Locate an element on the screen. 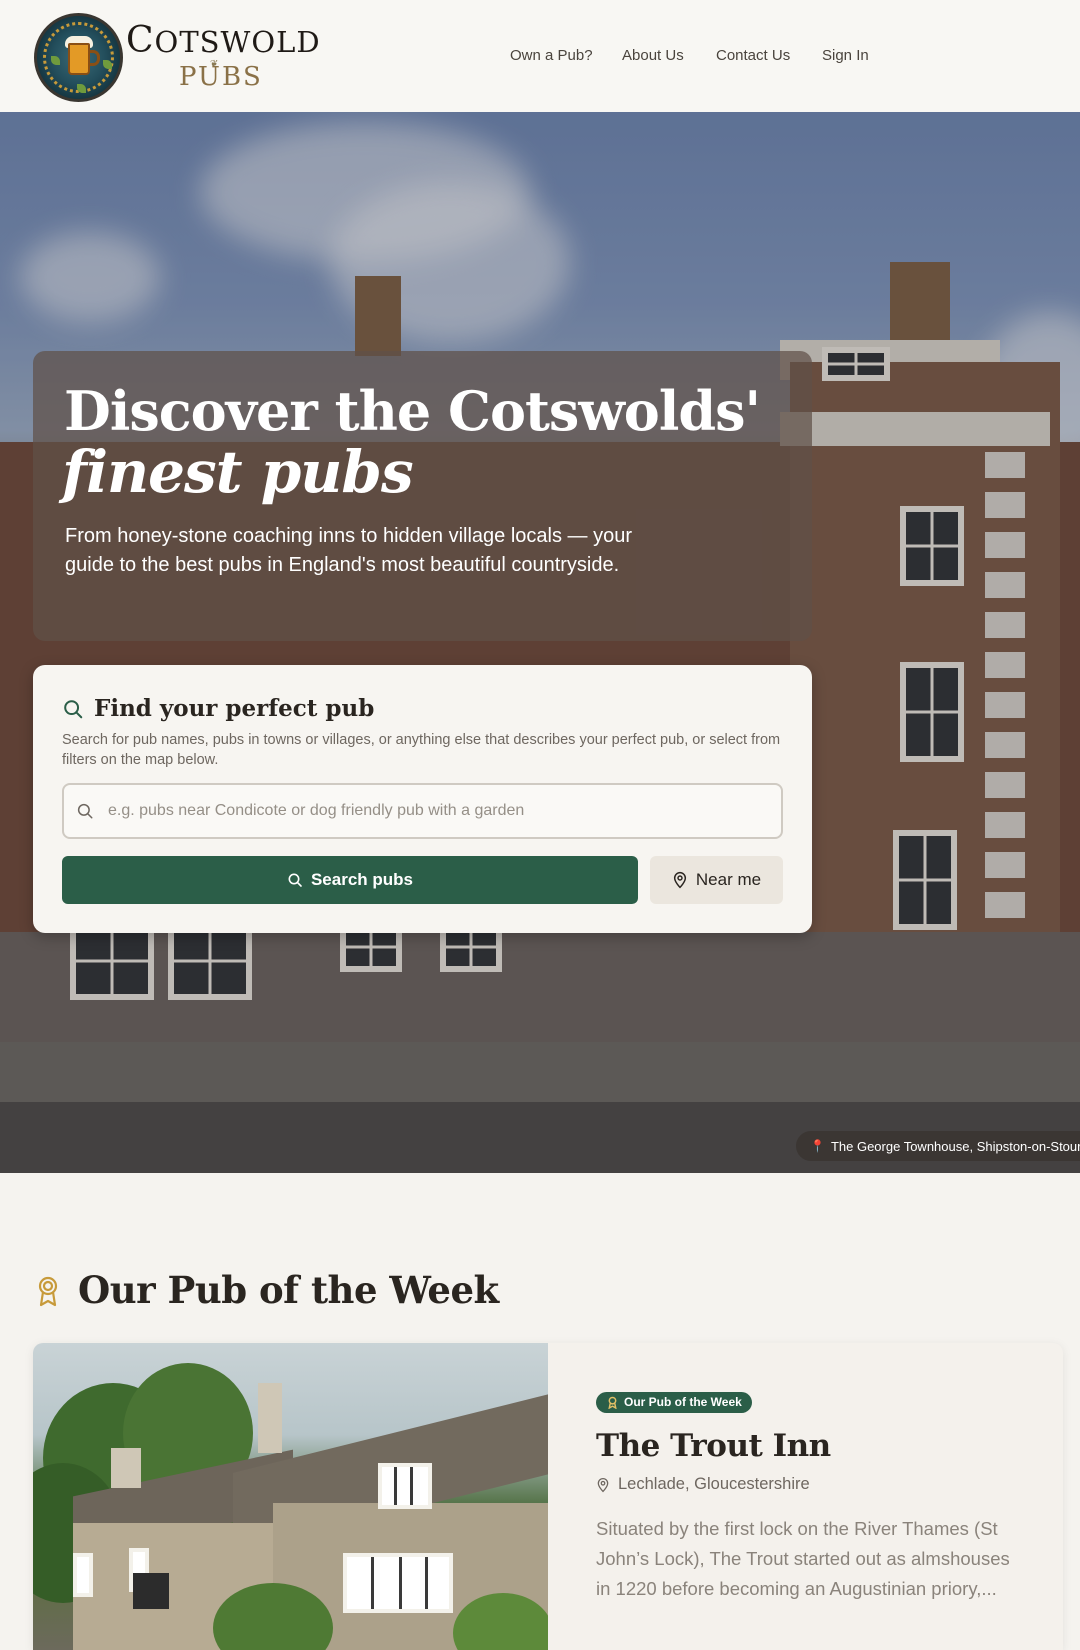 The height and width of the screenshot is (1650, 1080). search-pubs-label: Search pubs is located at coordinates (362, 879).